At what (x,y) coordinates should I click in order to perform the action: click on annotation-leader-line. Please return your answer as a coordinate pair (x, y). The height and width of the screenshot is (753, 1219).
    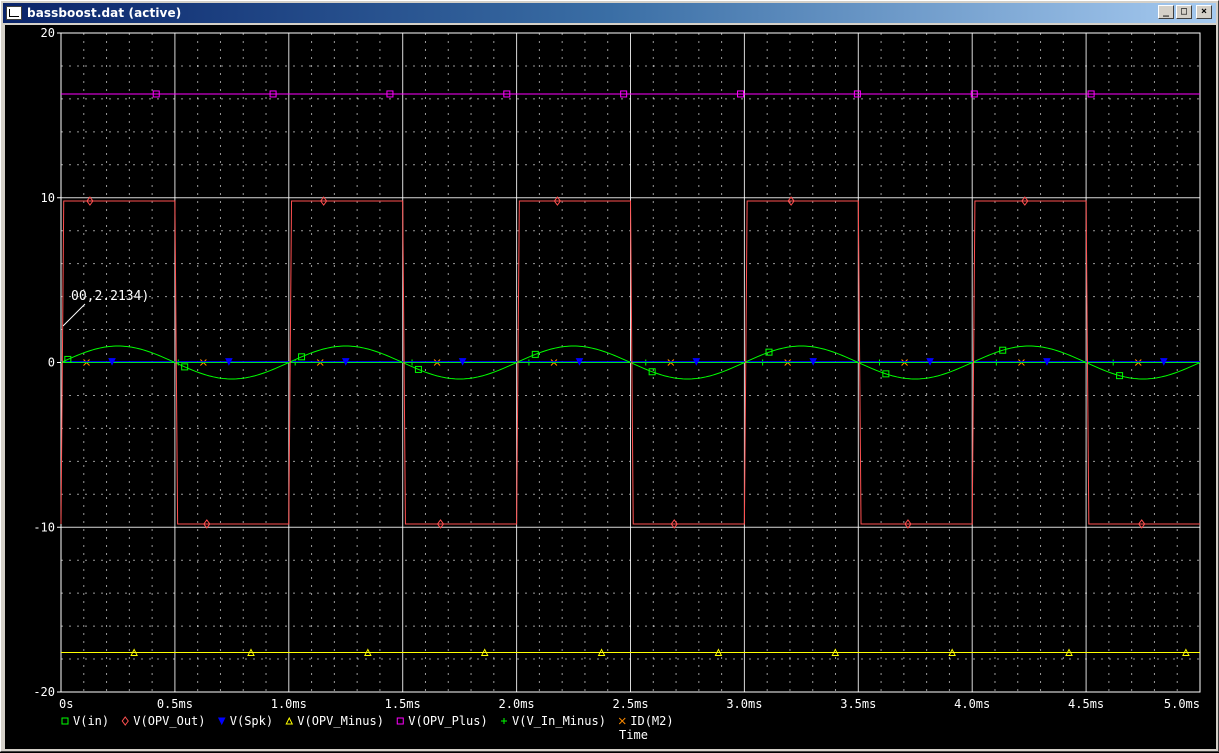
    Looking at the image, I should click on (74, 315).